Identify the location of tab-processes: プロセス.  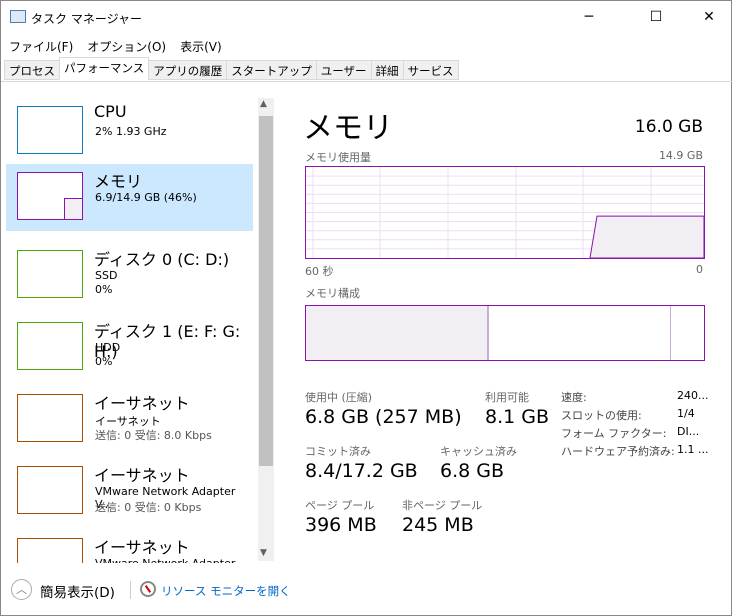
(32, 70).